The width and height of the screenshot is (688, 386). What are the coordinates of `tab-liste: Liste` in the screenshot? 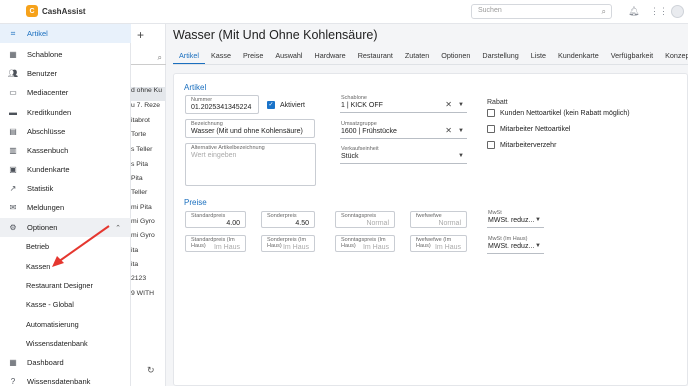 It's located at (538, 56).